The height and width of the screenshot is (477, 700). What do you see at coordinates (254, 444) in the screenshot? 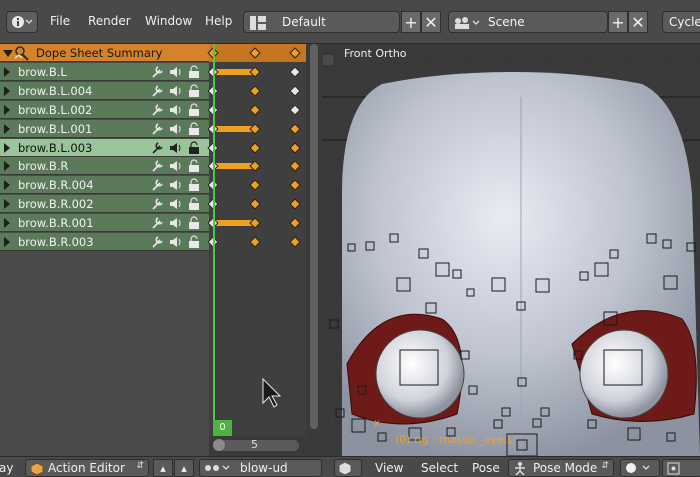
I see `scroll-frame-label: 5` at bounding box center [254, 444].